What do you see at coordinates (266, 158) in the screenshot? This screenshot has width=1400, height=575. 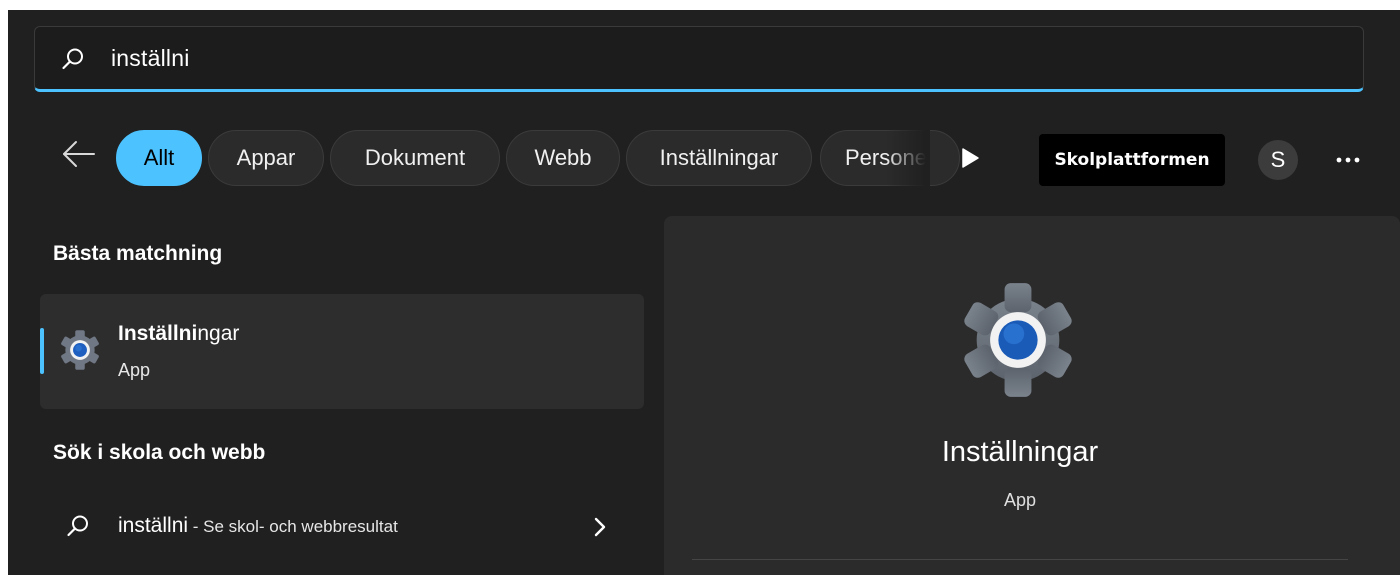 I see `filter-chip-appar: Appar` at bounding box center [266, 158].